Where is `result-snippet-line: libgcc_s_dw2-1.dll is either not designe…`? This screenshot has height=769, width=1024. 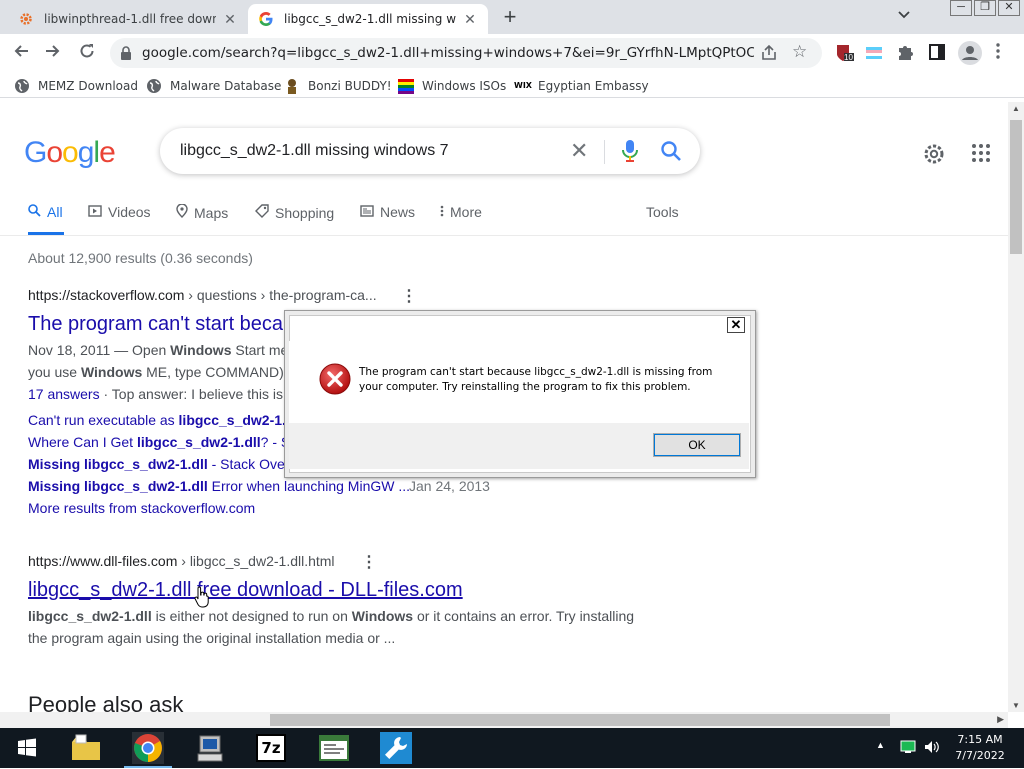 result-snippet-line: libgcc_s_dw2-1.dll is either not designe… is located at coordinates (331, 616).